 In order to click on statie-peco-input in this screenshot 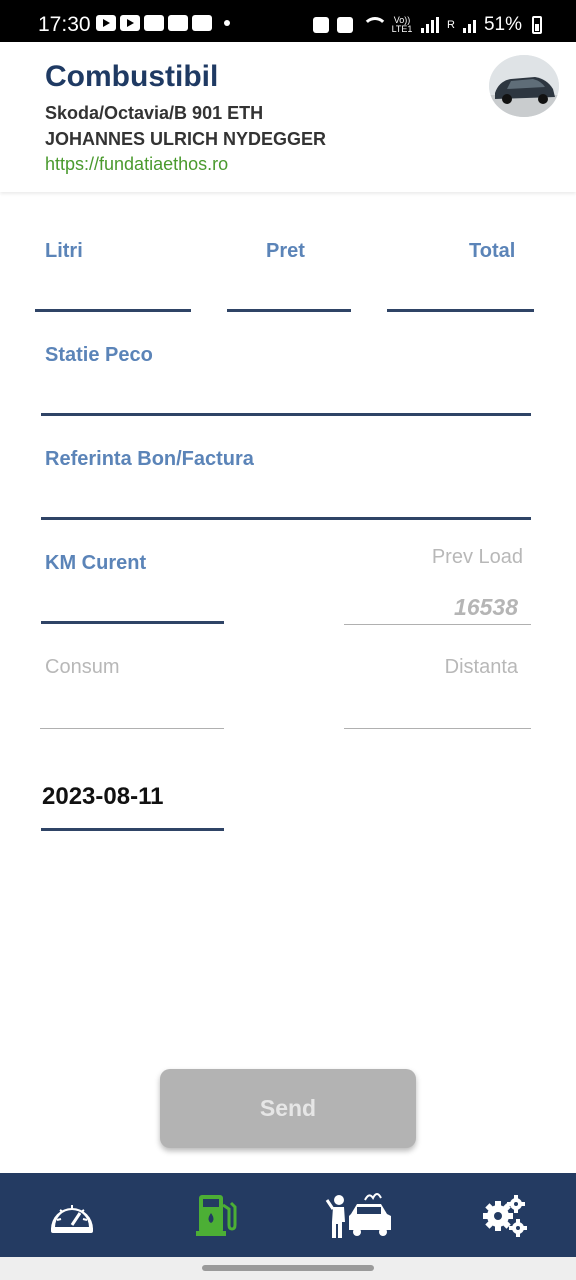, I will do `click(286, 414)`.